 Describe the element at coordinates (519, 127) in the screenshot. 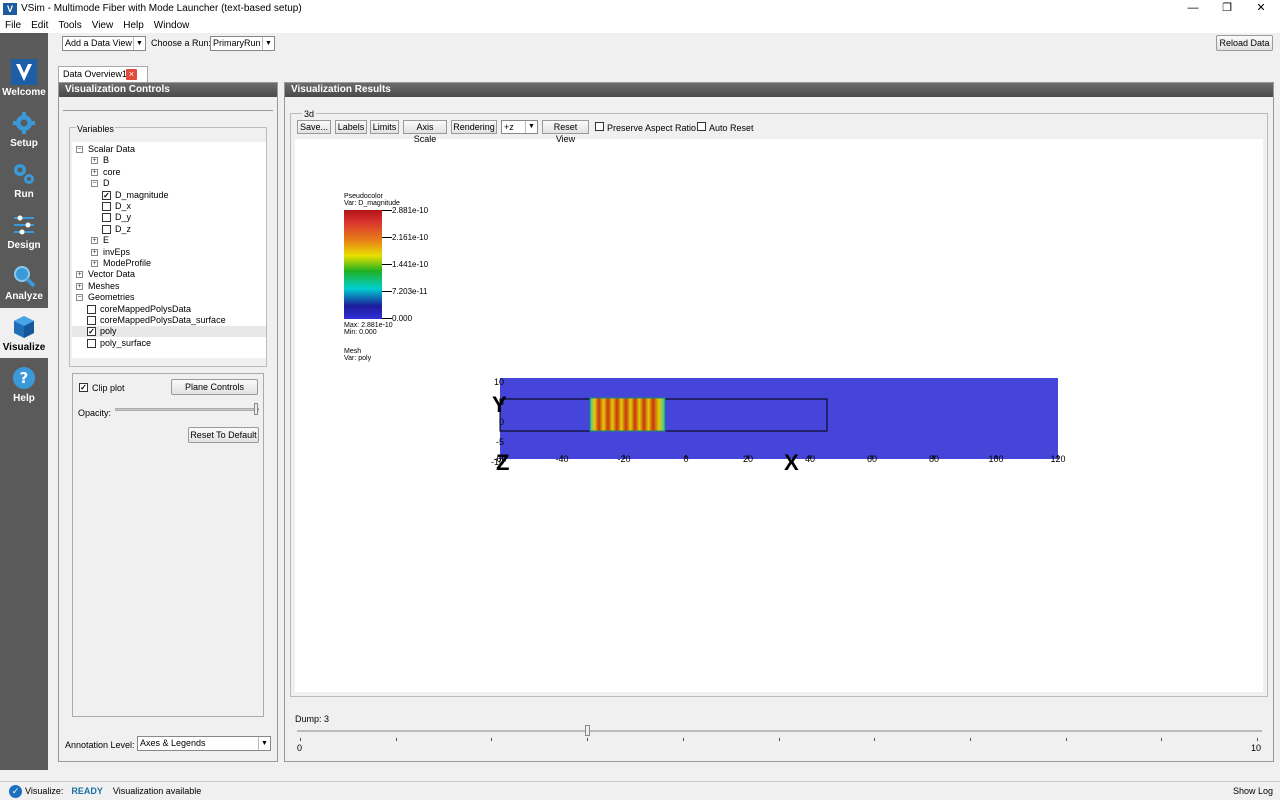

I see `view-direction-select: +z ▼` at that location.